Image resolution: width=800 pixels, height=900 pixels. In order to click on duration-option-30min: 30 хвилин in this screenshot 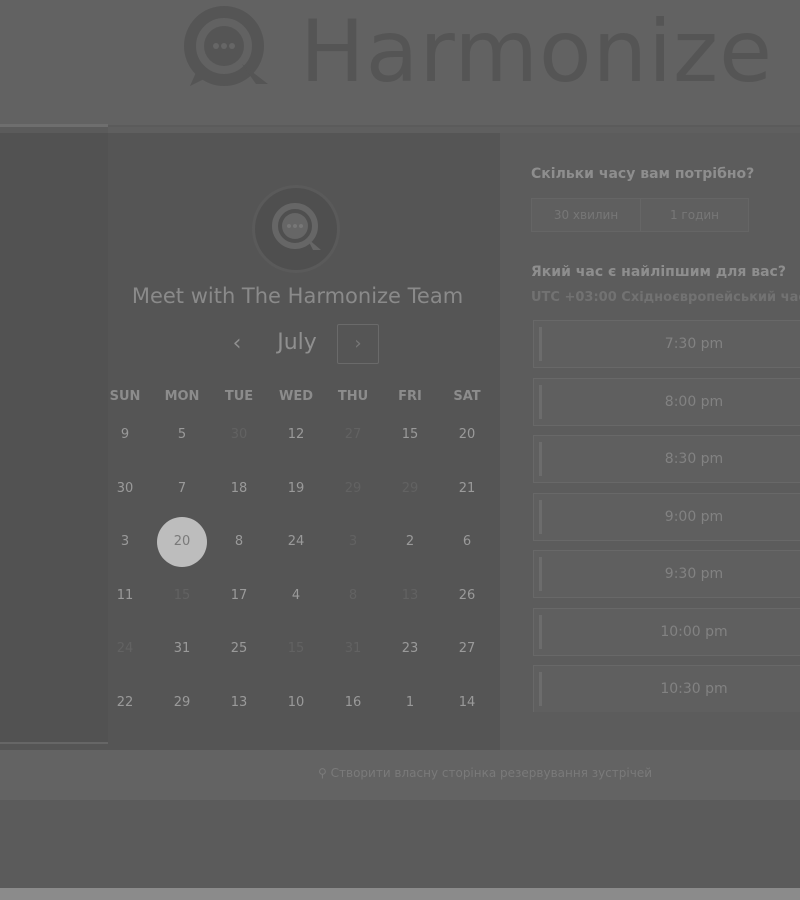, I will do `click(586, 215)`.